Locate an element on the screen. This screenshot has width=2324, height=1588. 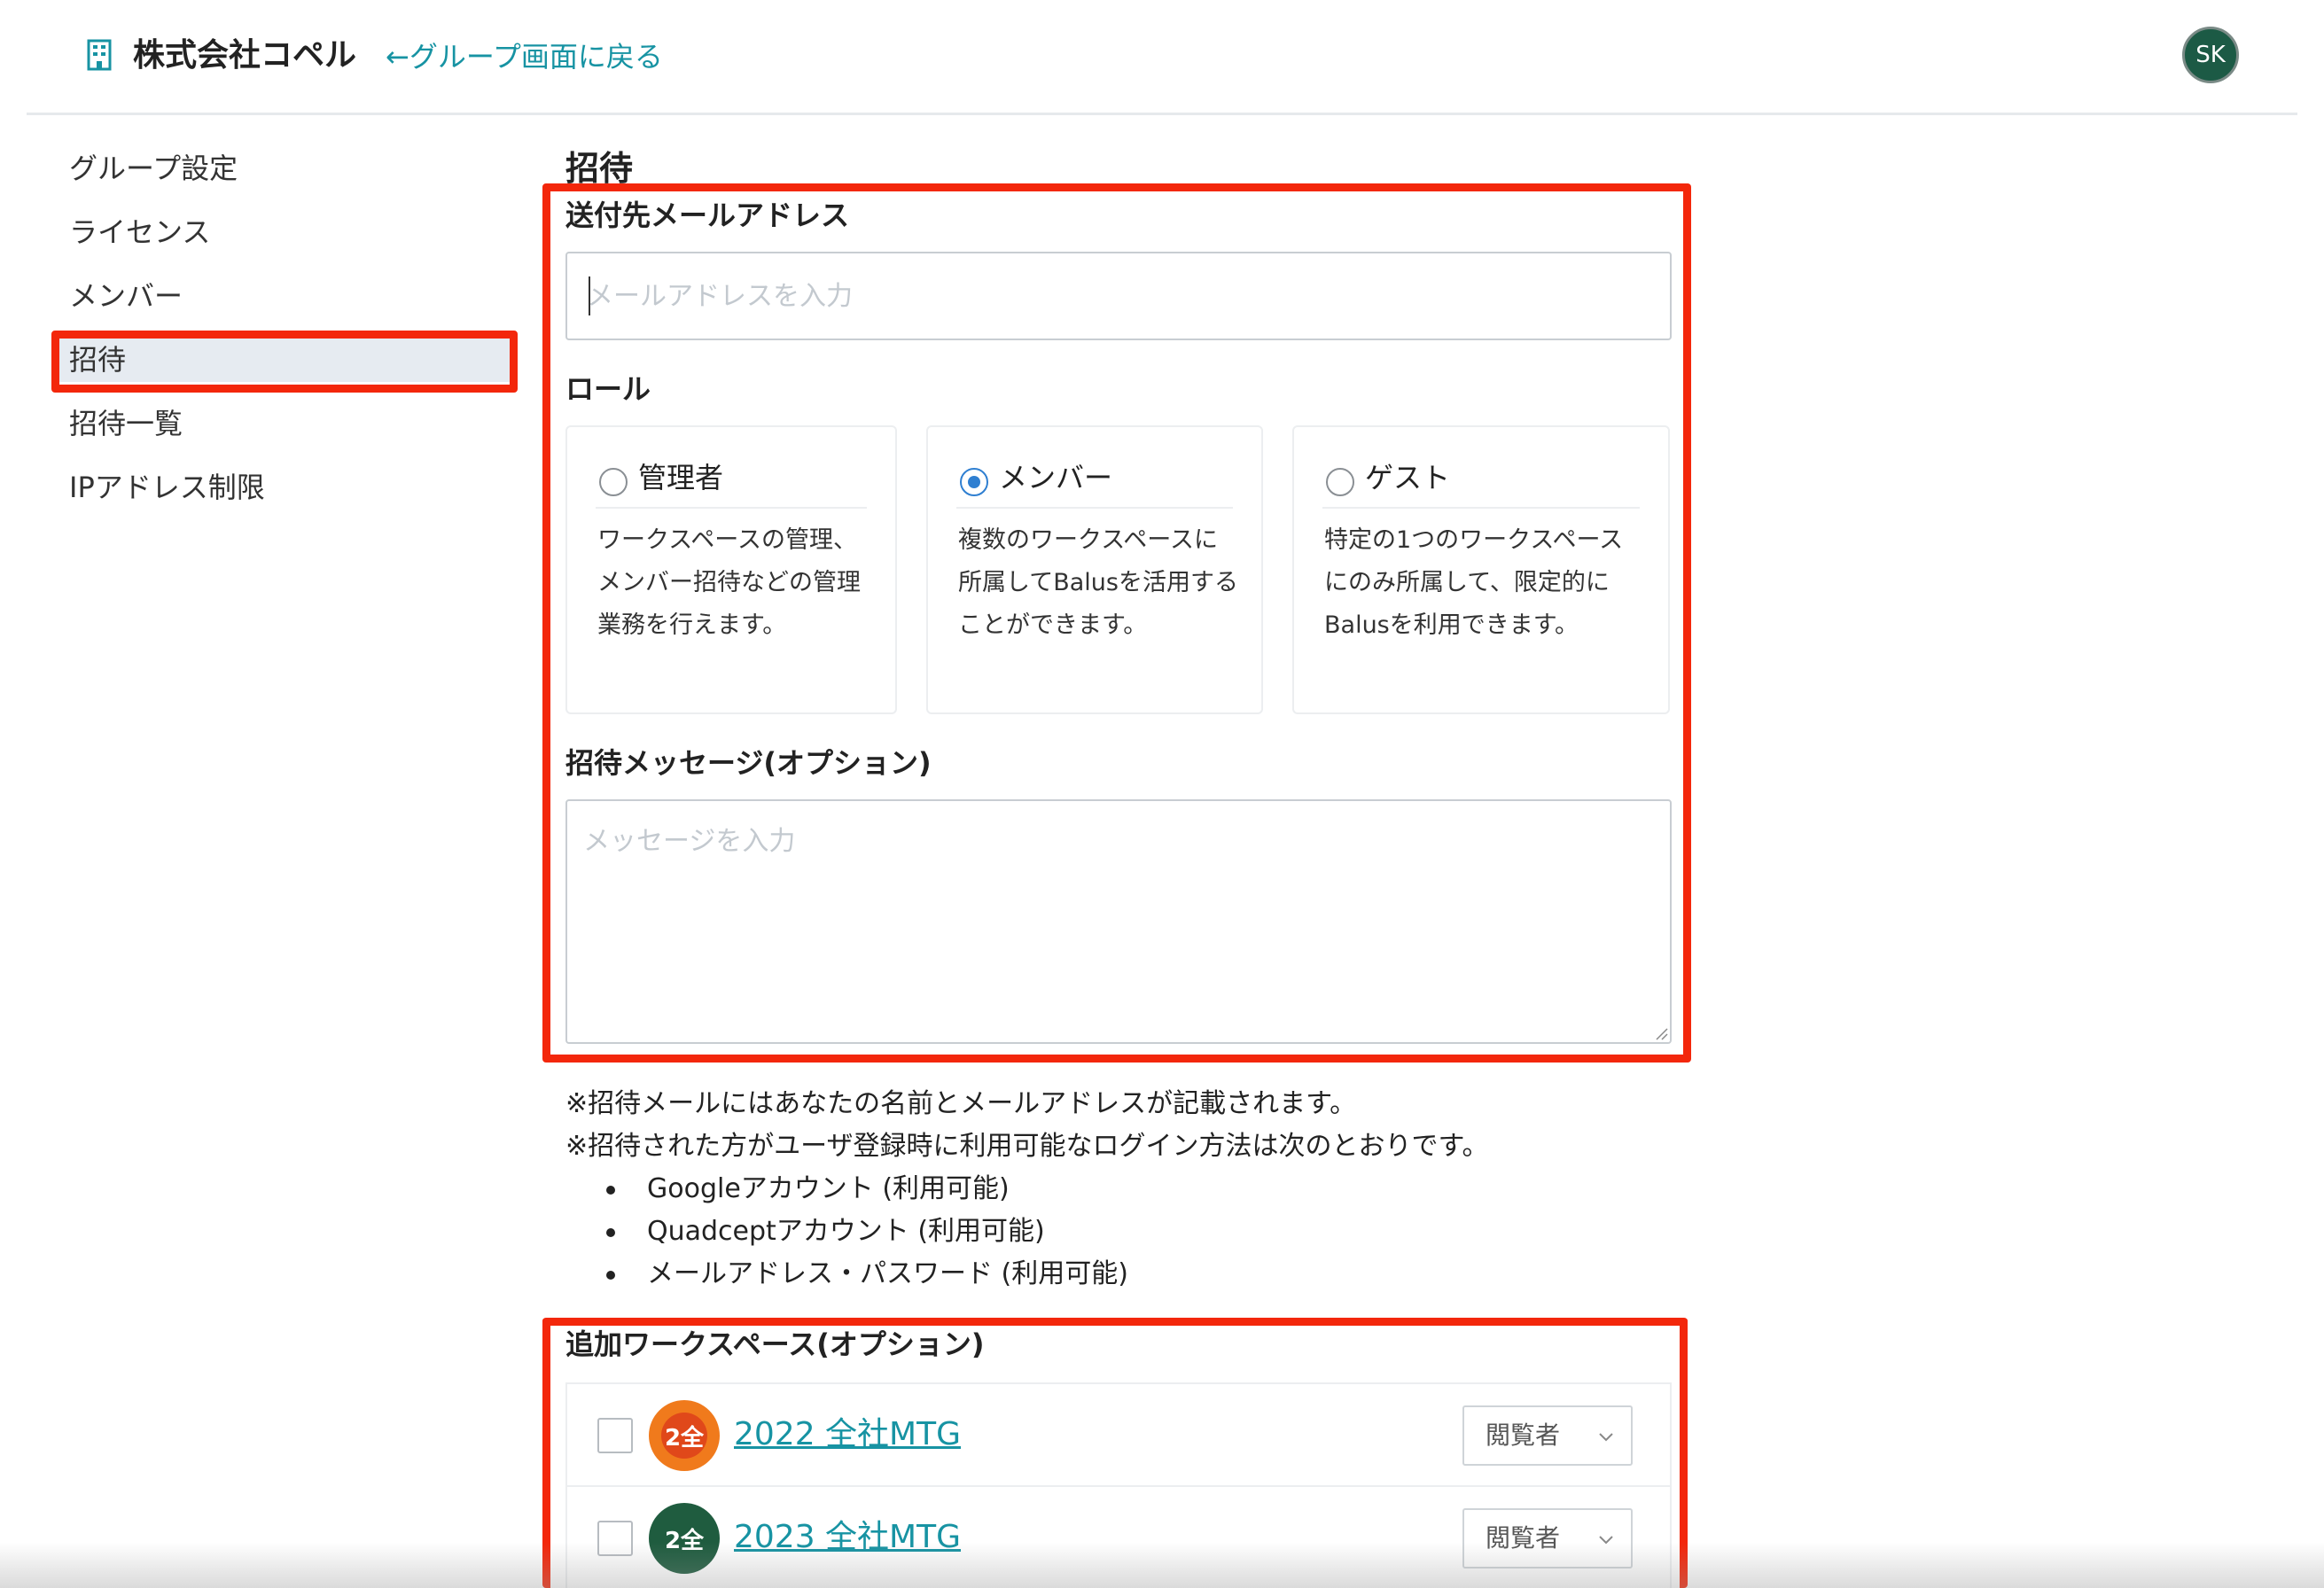
sidebar-item-license: ライセンス is located at coordinates (140, 232).